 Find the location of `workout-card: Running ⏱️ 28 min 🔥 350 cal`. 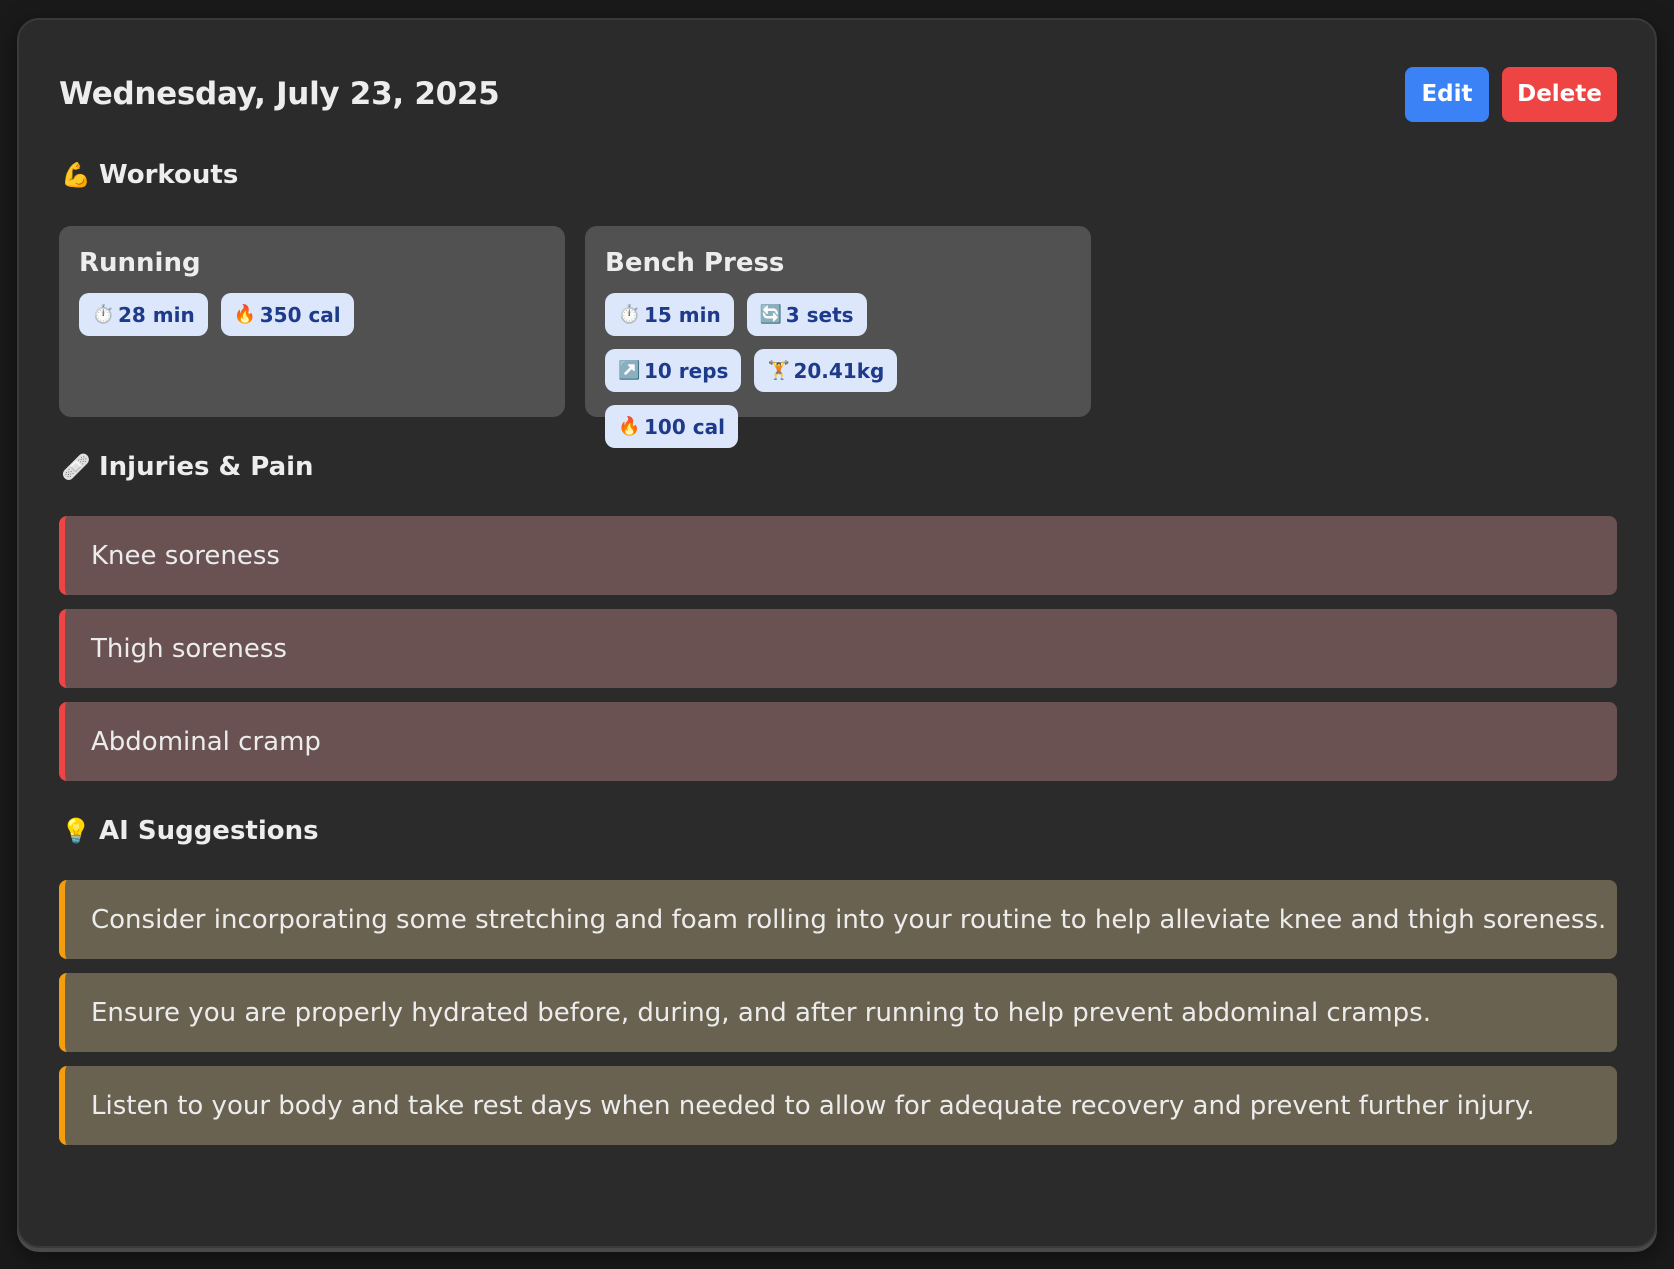

workout-card: Running ⏱️ 28 min 🔥 350 cal is located at coordinates (312, 321).